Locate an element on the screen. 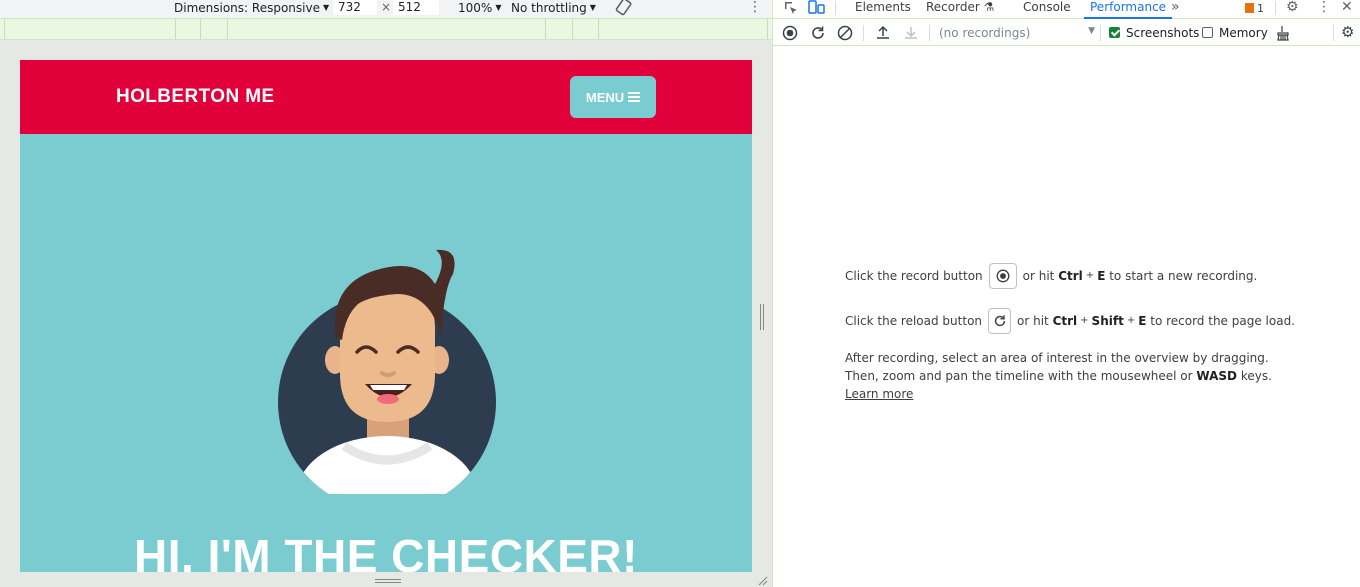  recordings-placeholder: (no recordings) is located at coordinates (985, 33).